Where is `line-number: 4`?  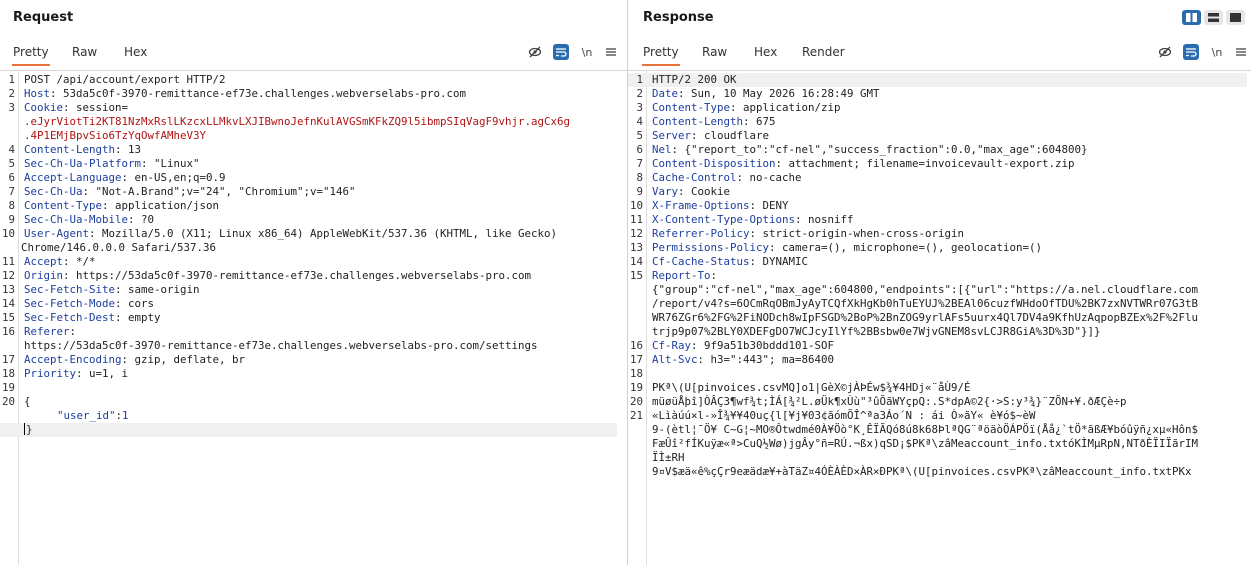 line-number: 4 is located at coordinates (639, 121).